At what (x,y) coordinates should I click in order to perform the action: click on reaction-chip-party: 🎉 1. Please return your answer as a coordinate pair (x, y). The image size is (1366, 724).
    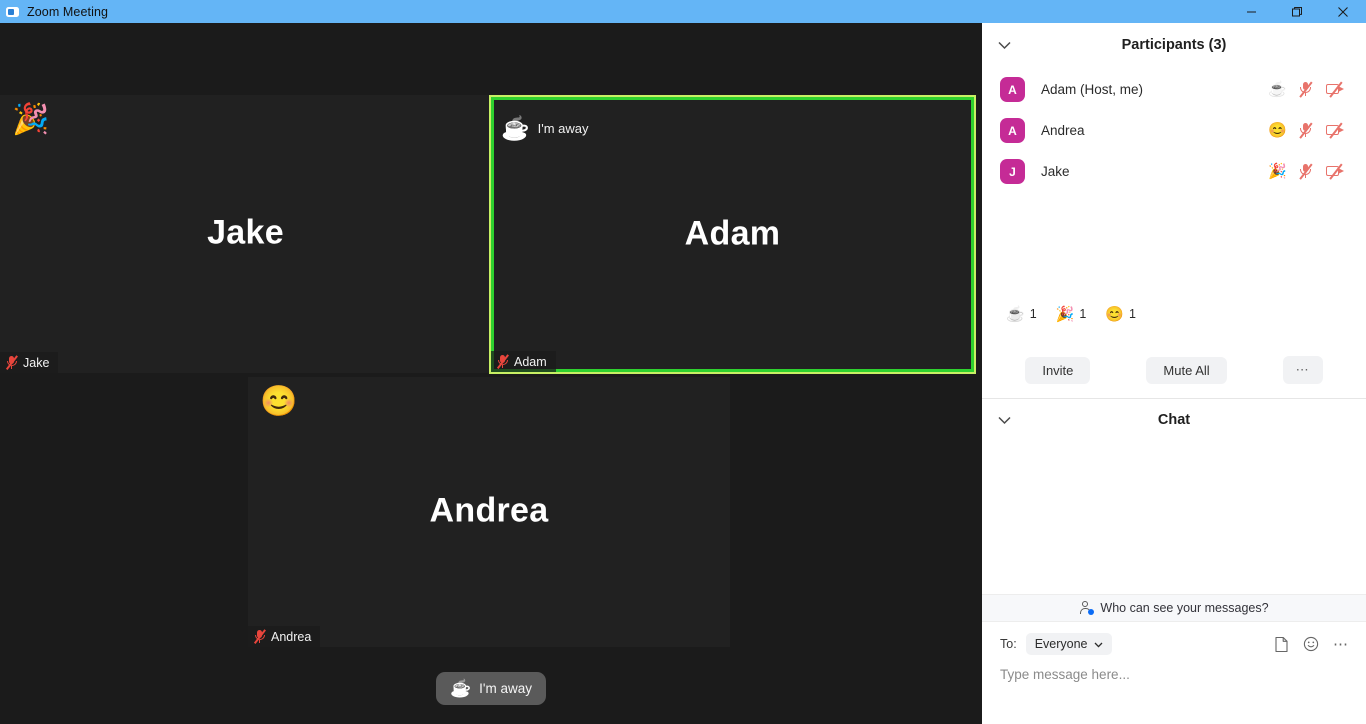
    Looking at the image, I should click on (1071, 314).